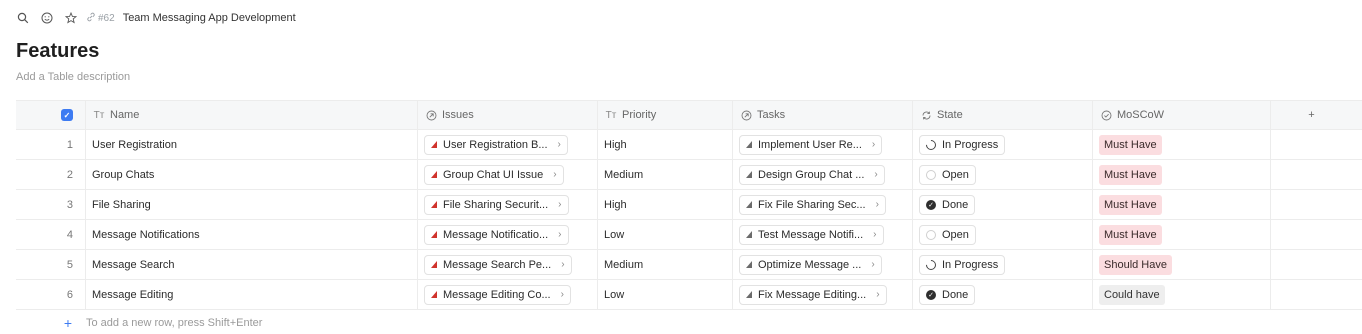 The width and height of the screenshot is (1362, 334). What do you see at coordinates (1135, 264) in the screenshot?
I see `moscow-tag: Should Have` at bounding box center [1135, 264].